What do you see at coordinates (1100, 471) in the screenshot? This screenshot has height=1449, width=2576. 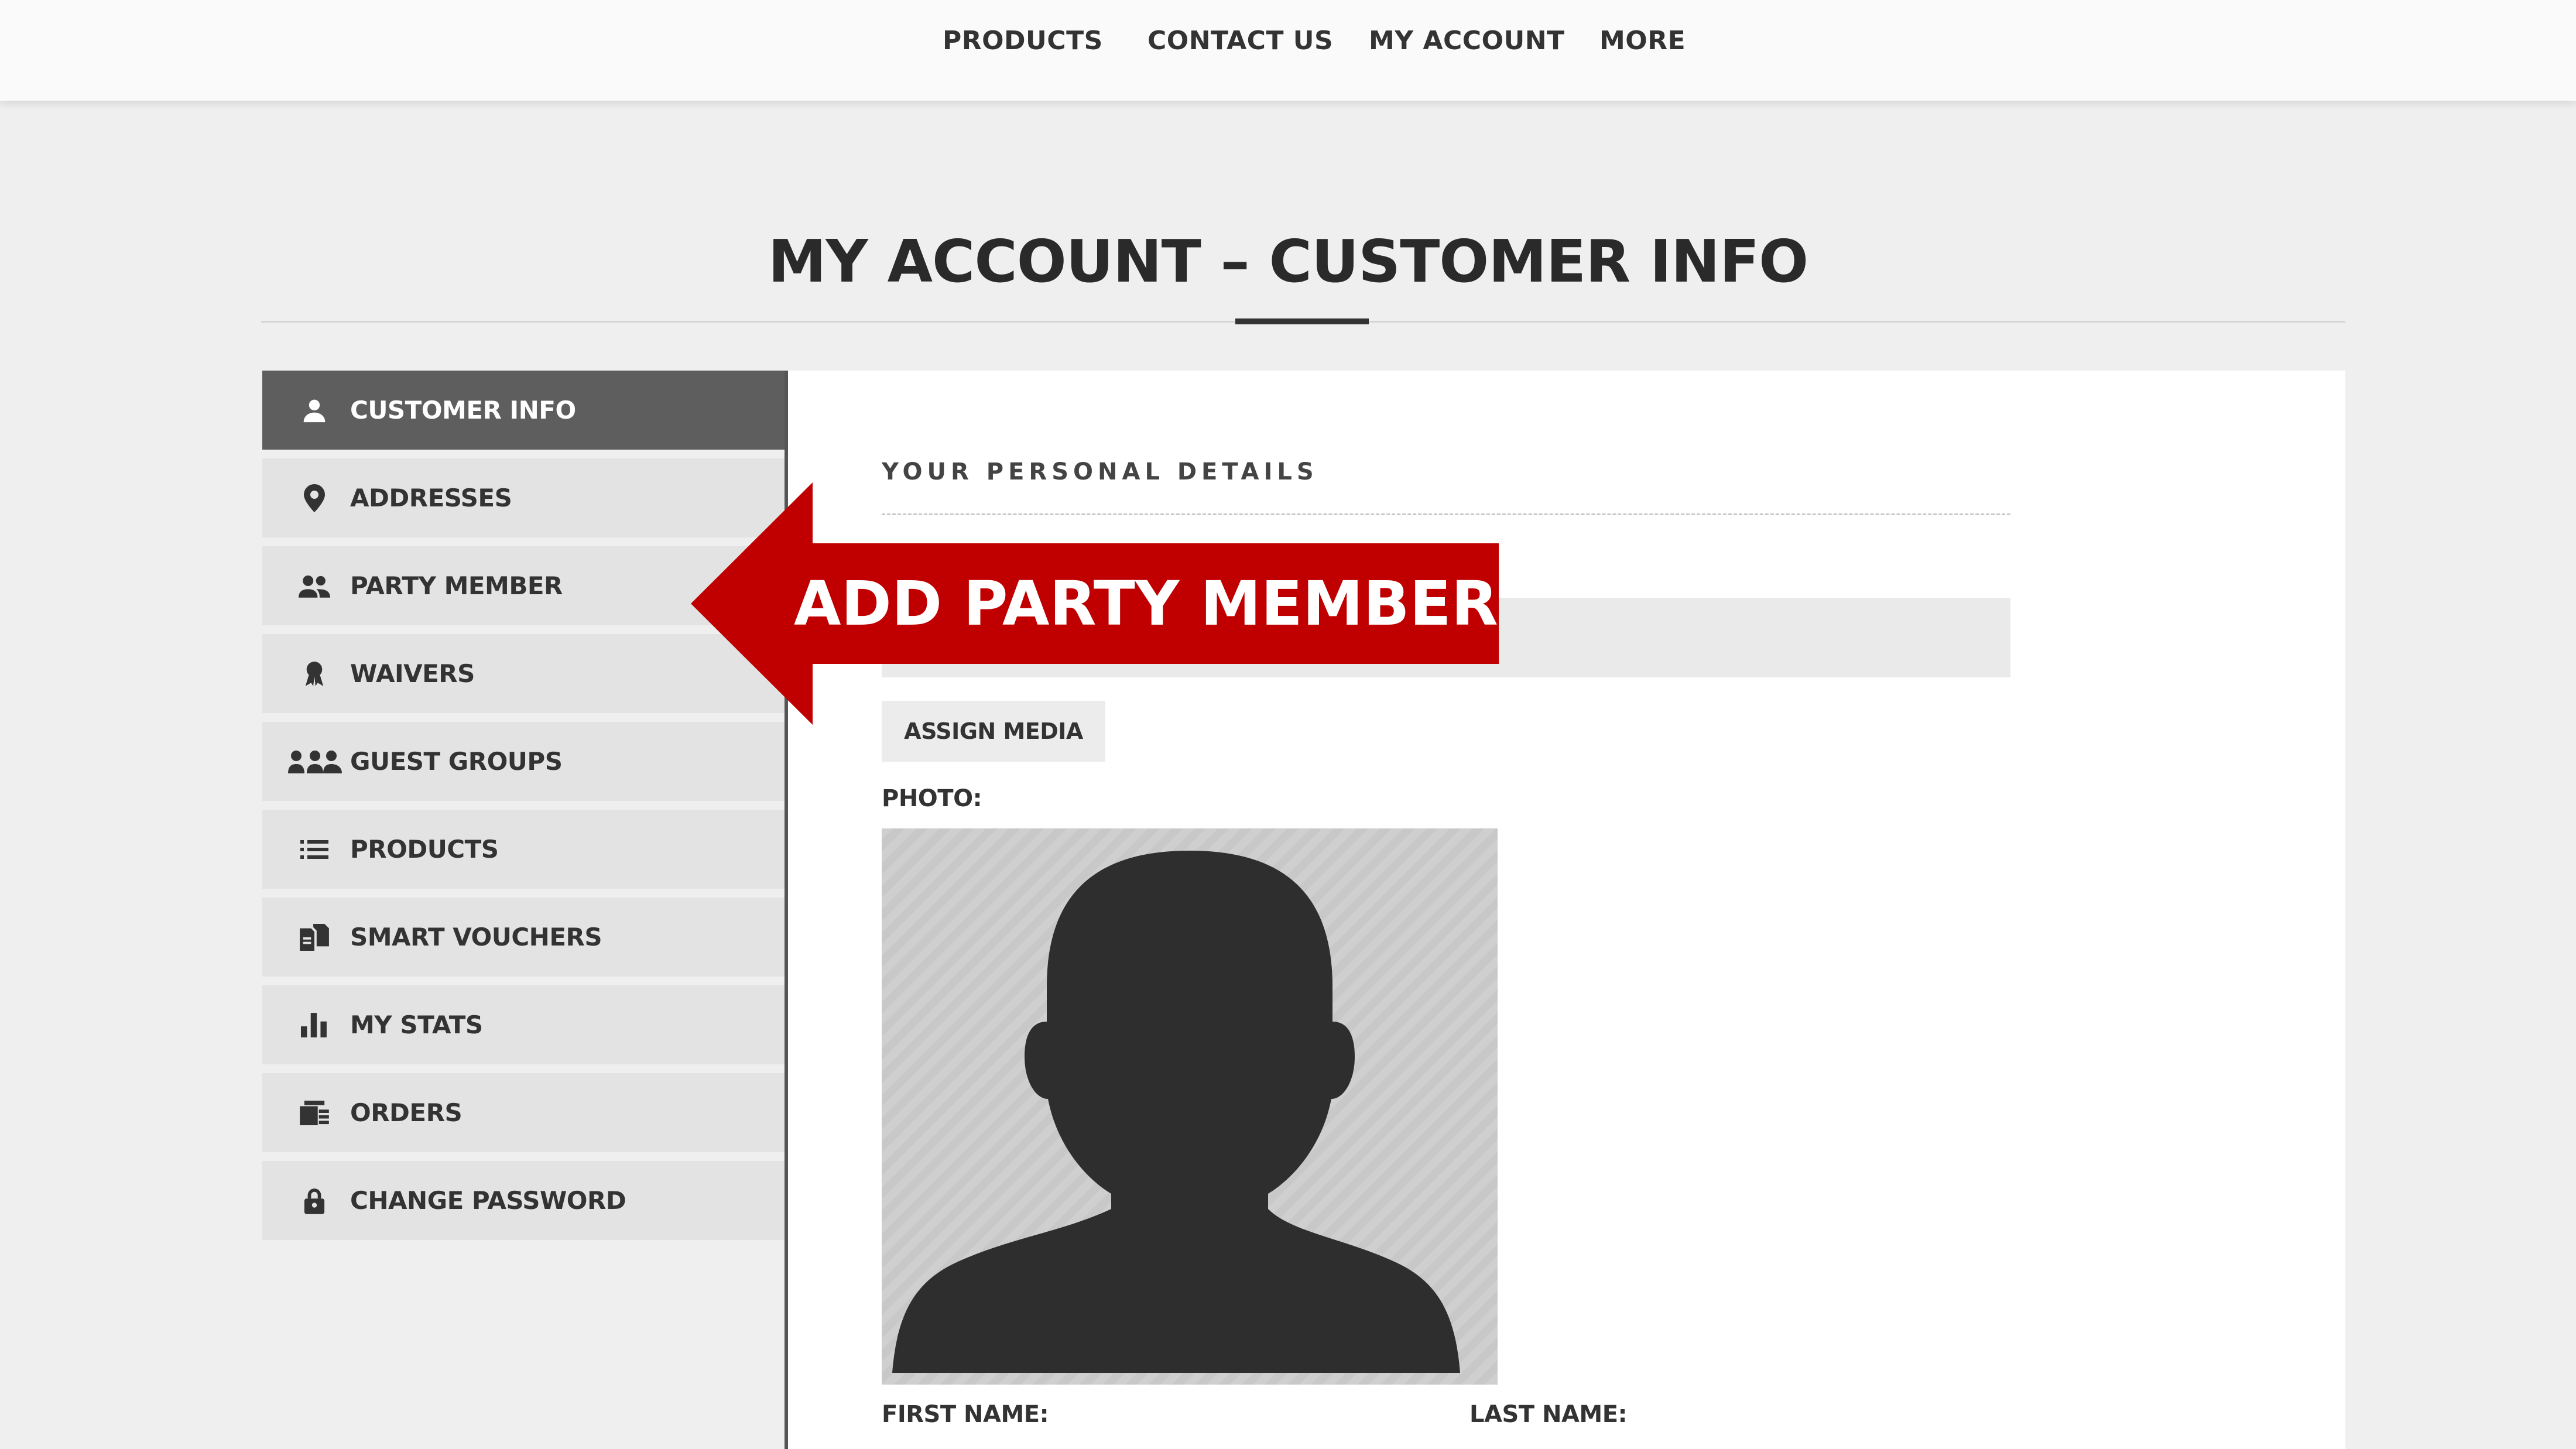 I see `section-heading: YOUR PERSONAL DETAILS` at bounding box center [1100, 471].